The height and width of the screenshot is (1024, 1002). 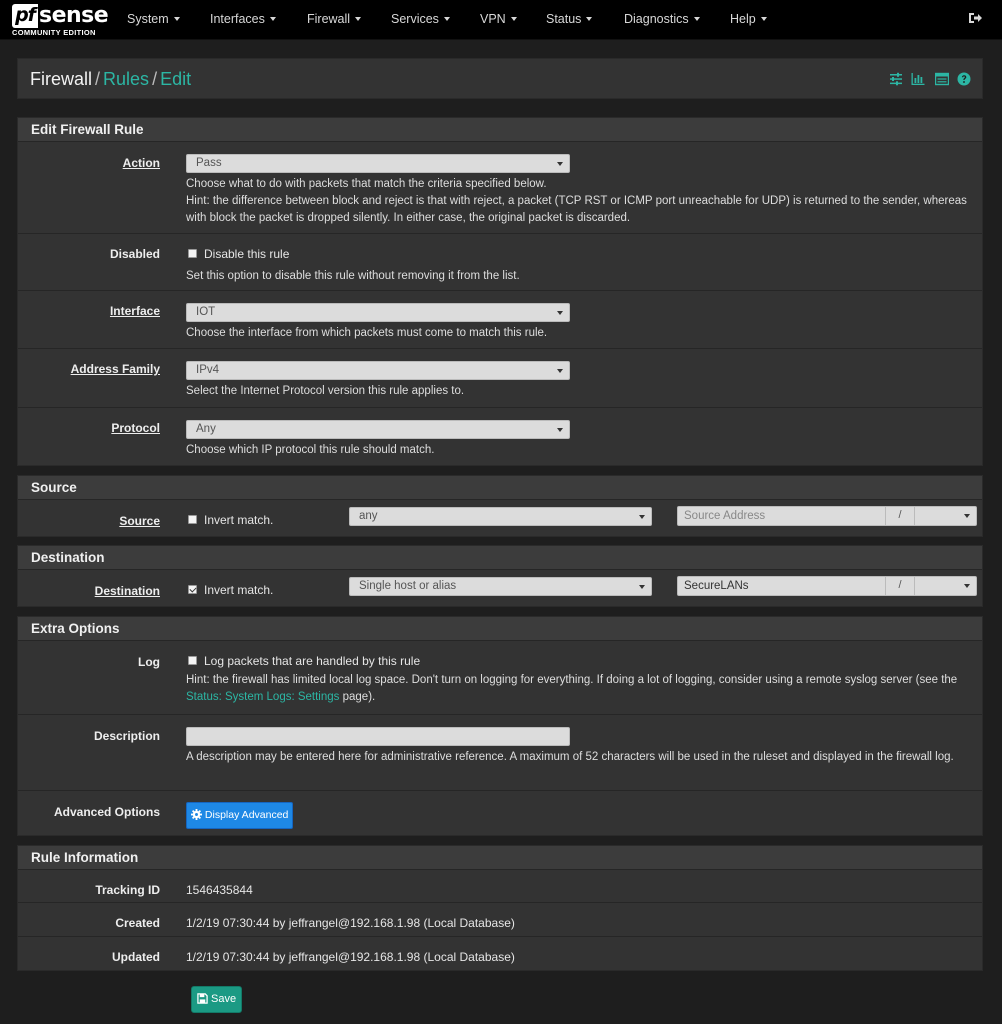 I want to click on breadcrumb-rules: Rules, so click(x=126, y=79).